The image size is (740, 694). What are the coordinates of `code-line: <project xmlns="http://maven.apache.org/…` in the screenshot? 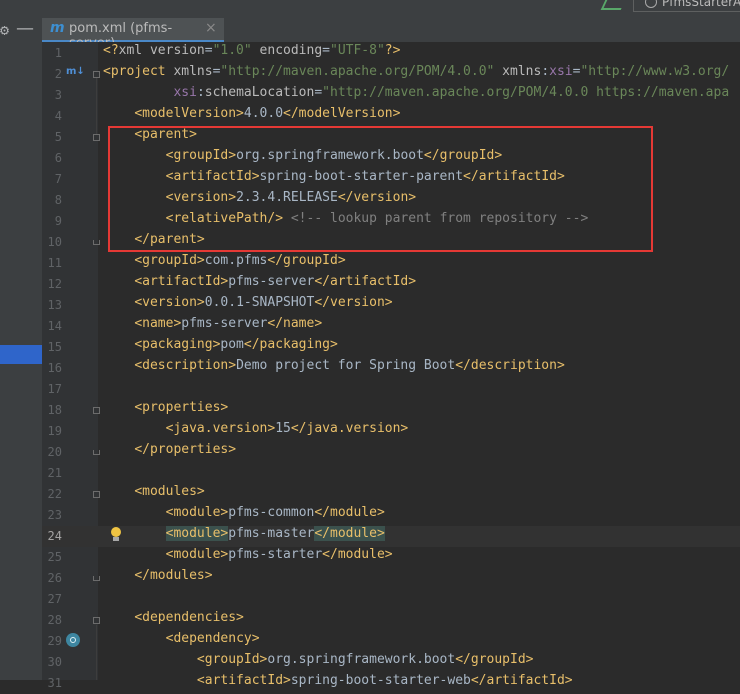 It's located at (416, 74).